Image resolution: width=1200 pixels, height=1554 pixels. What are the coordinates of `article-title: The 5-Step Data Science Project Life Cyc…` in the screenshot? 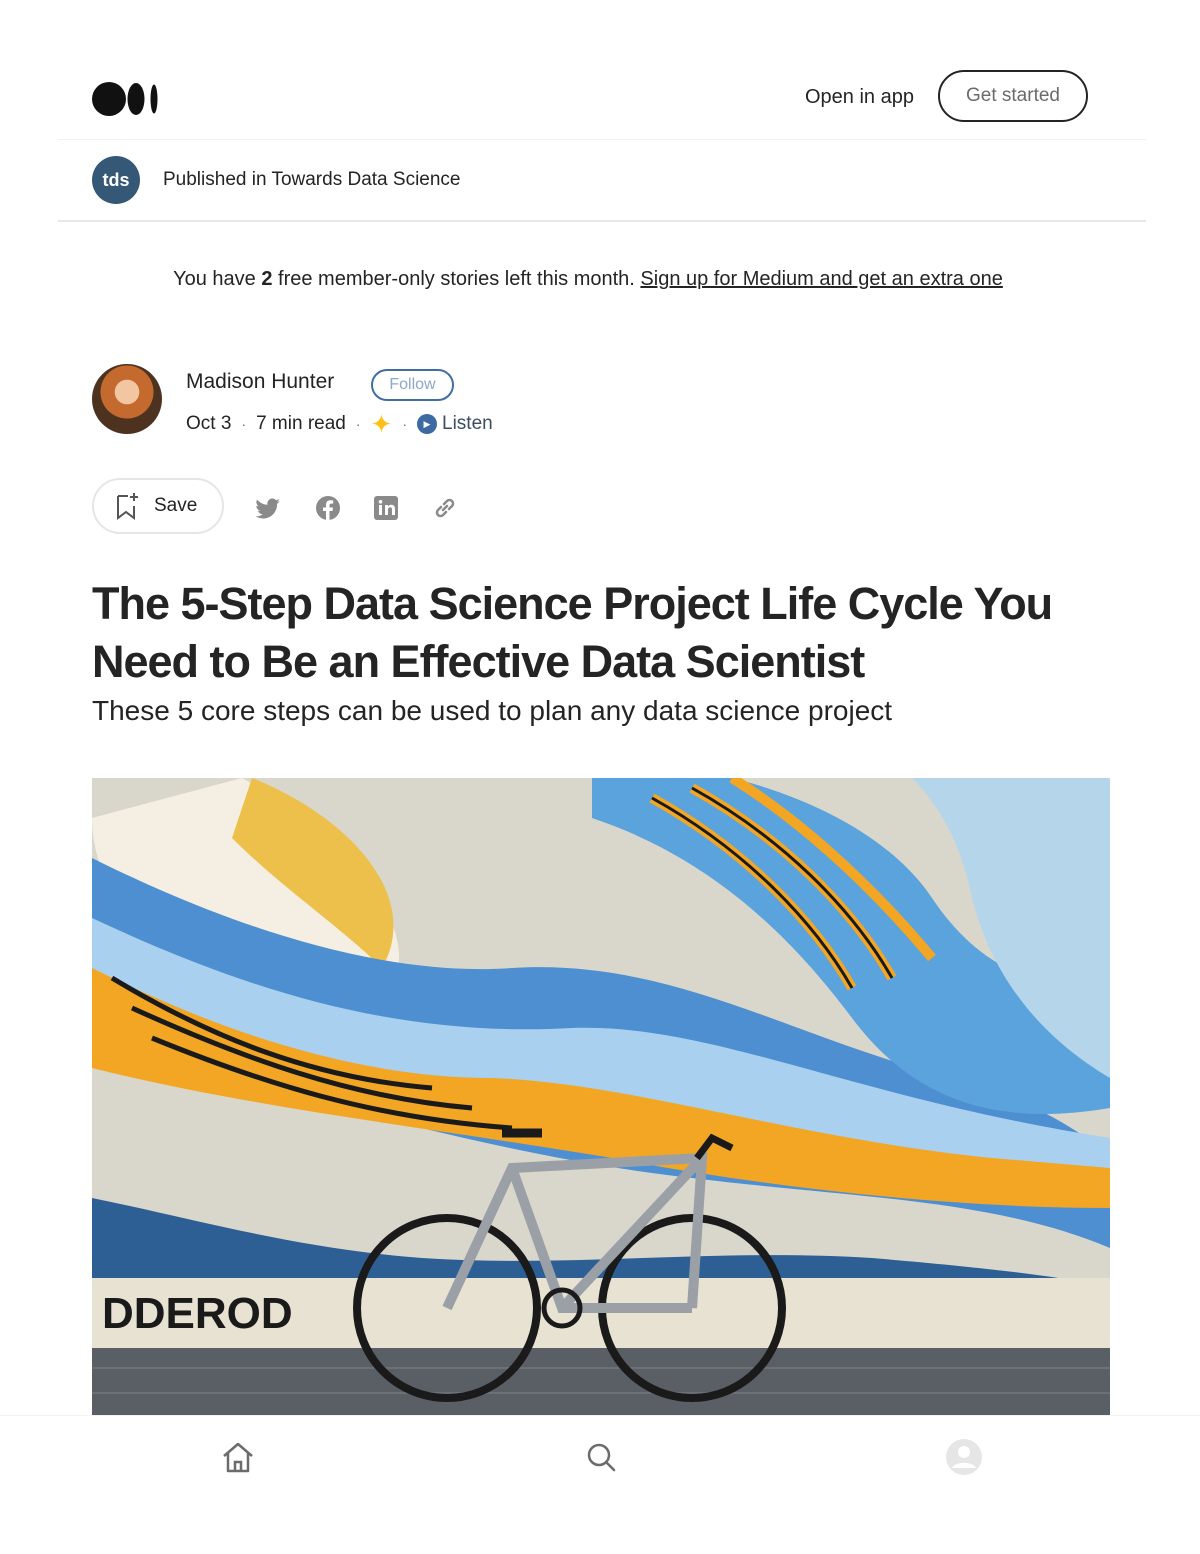 It's located at (572, 632).